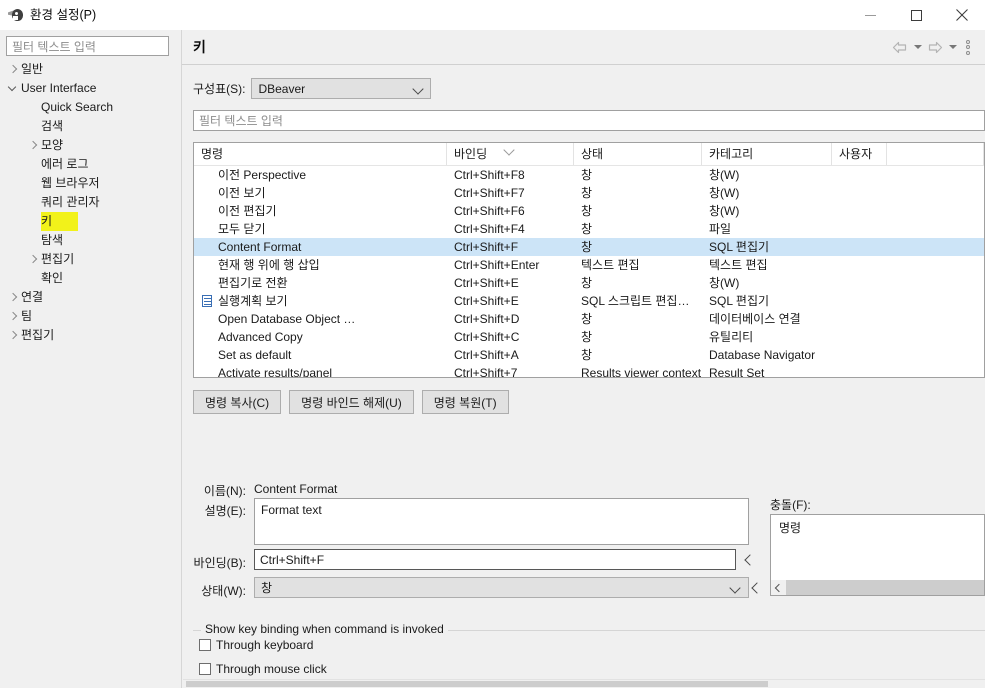 The height and width of the screenshot is (688, 985). Describe the element at coordinates (962, 15) in the screenshot. I see `close-icon` at that location.